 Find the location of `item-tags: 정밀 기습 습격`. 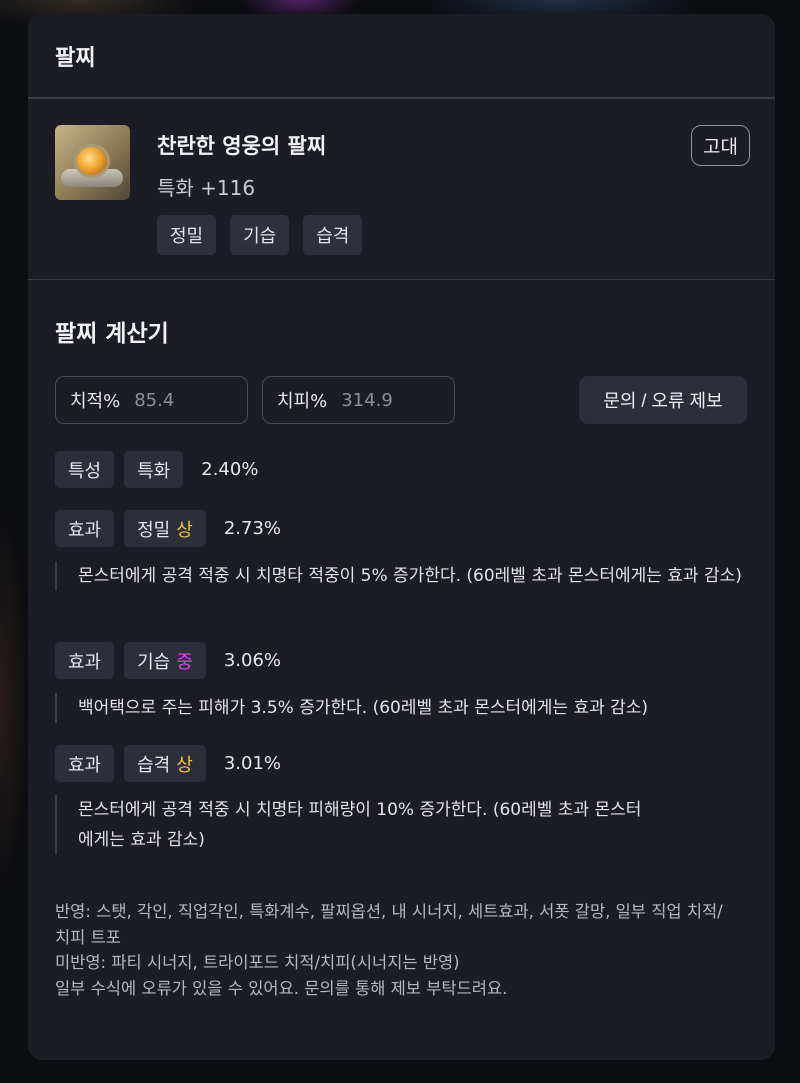

item-tags: 정밀 기습 습격 is located at coordinates (260, 235).